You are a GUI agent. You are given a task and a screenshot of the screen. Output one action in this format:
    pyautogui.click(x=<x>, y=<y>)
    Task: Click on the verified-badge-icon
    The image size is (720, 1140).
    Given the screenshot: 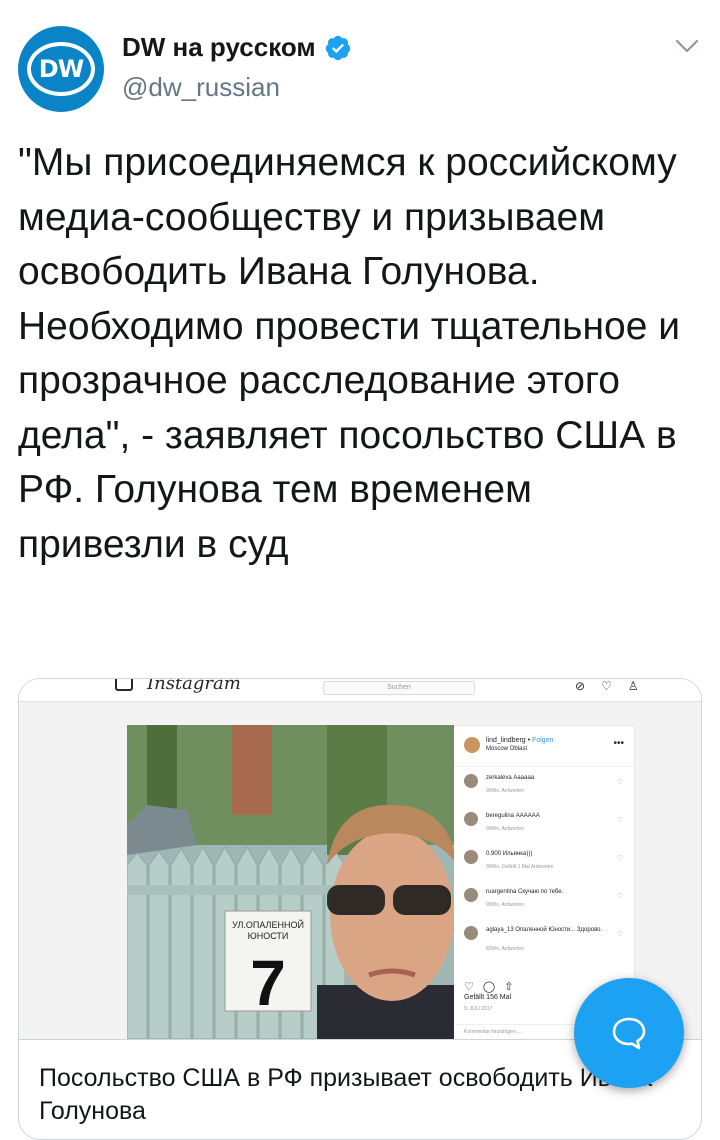 What is the action you would take?
    pyautogui.click(x=337, y=47)
    